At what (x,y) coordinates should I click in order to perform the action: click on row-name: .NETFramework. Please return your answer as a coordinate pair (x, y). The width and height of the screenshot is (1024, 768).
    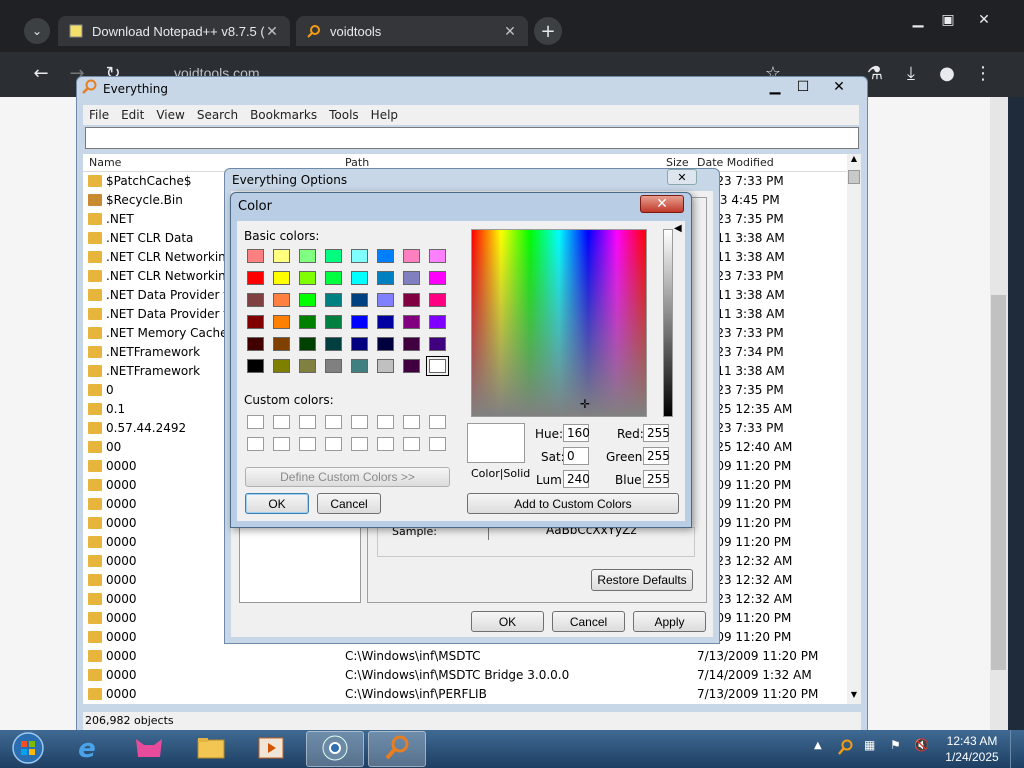
    Looking at the image, I should click on (153, 371).